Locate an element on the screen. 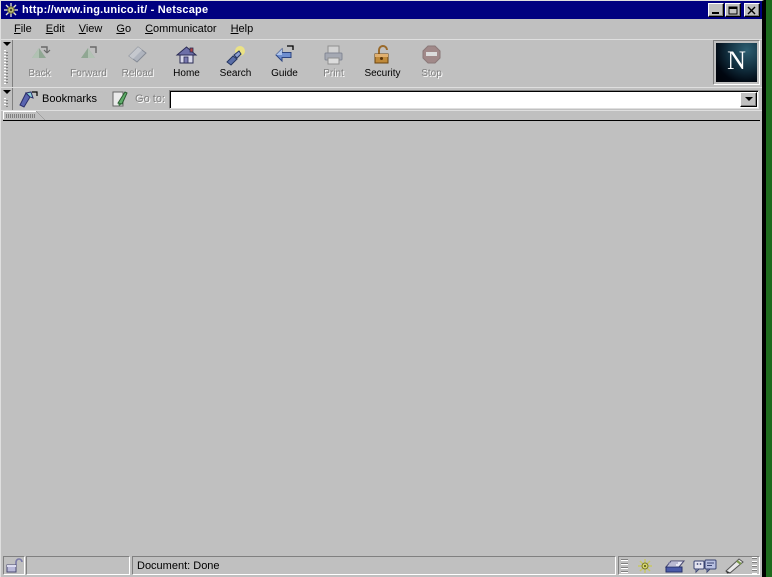 This screenshot has width=772, height=577. location-toolbar: Bookmarks Go to: is located at coordinates (381, 98).